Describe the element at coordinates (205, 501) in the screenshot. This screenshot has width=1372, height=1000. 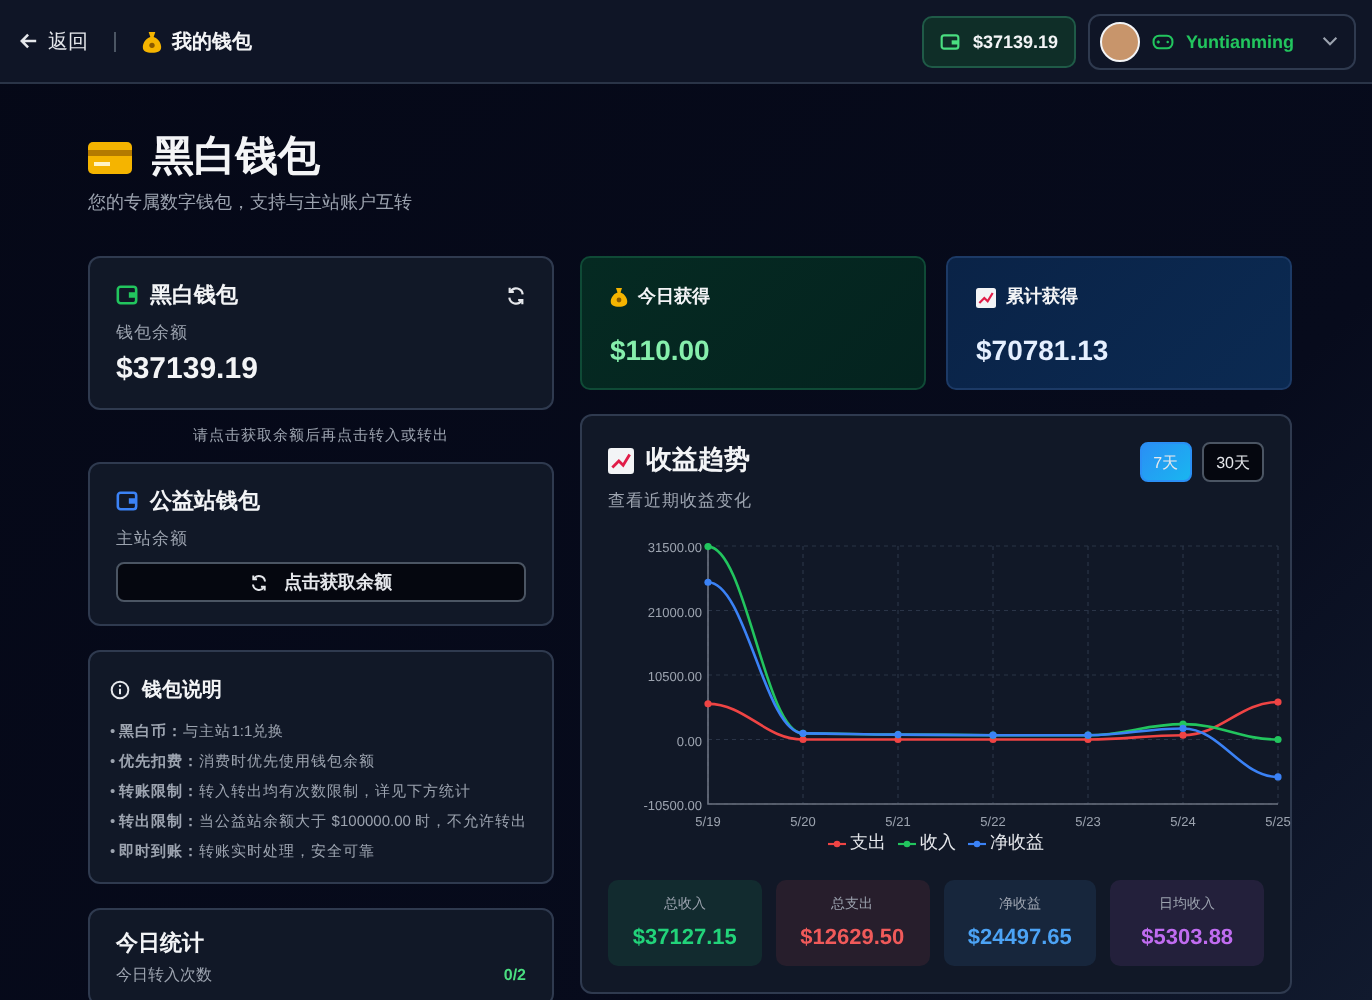
I see `card-title: 公益站钱包` at that location.